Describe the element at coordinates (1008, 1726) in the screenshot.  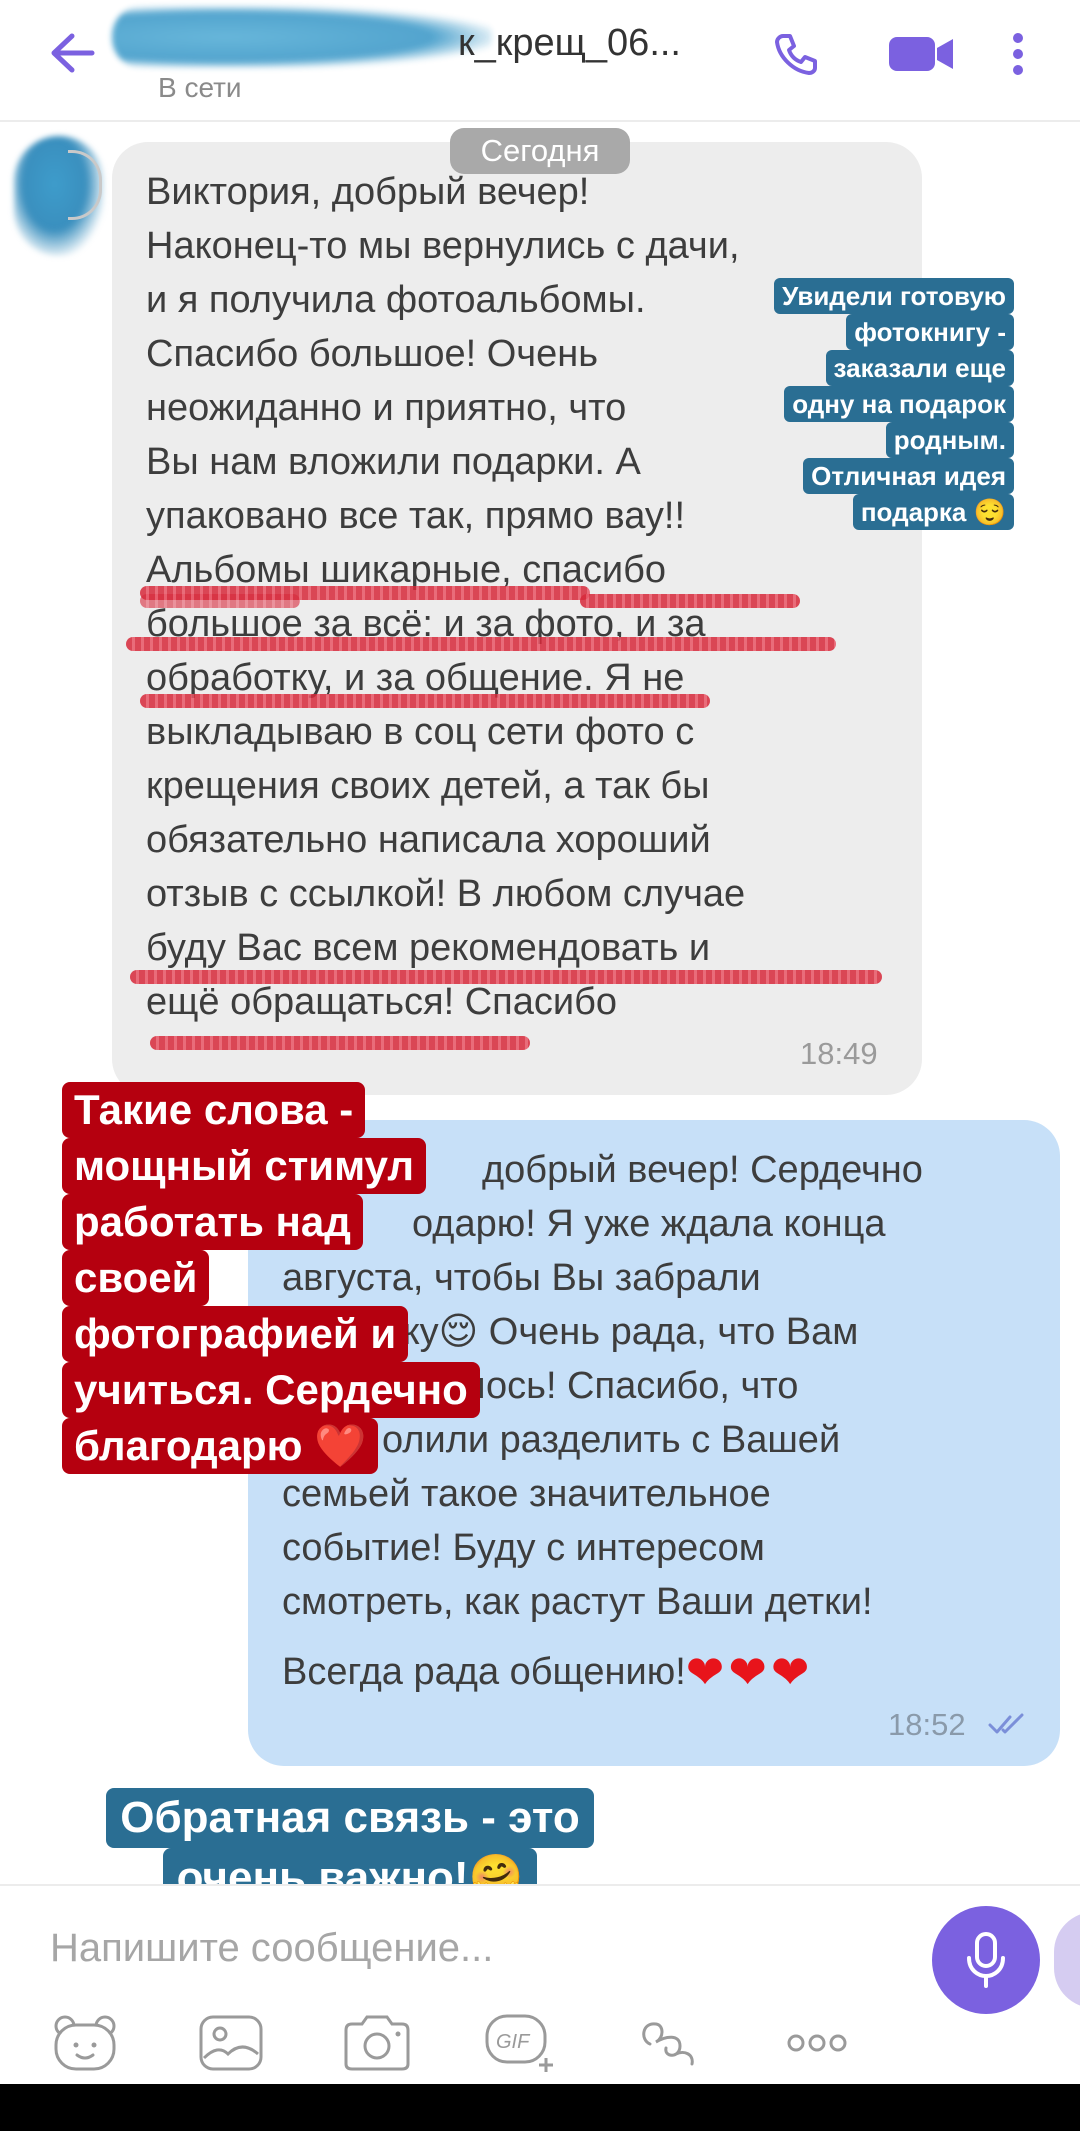
I see `double-check-icon` at that location.